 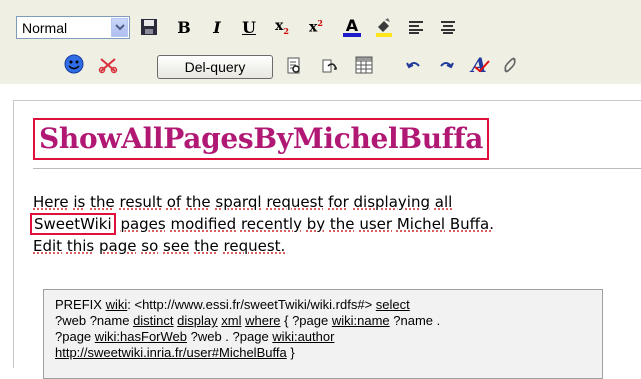 What do you see at coordinates (446, 66) in the screenshot?
I see `redo-icon` at bounding box center [446, 66].